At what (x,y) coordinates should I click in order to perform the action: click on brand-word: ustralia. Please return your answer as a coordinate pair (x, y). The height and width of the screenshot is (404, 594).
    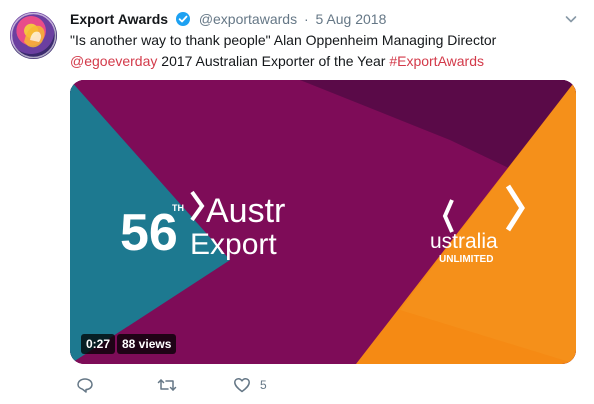
    Looking at the image, I should click on (464, 241).